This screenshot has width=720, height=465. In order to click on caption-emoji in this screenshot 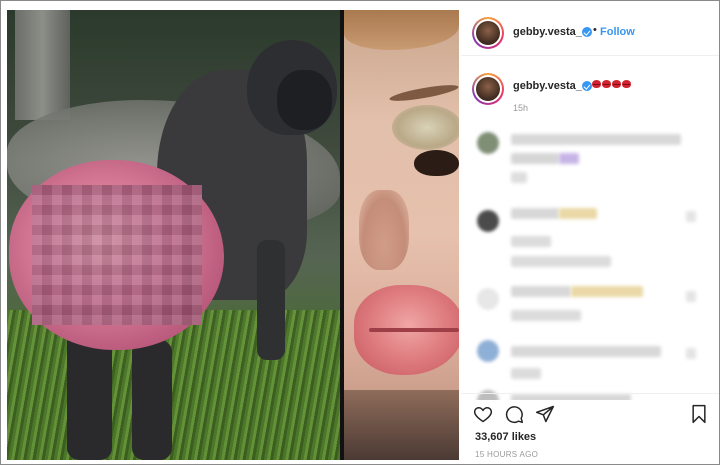, I will do `click(611, 85)`.